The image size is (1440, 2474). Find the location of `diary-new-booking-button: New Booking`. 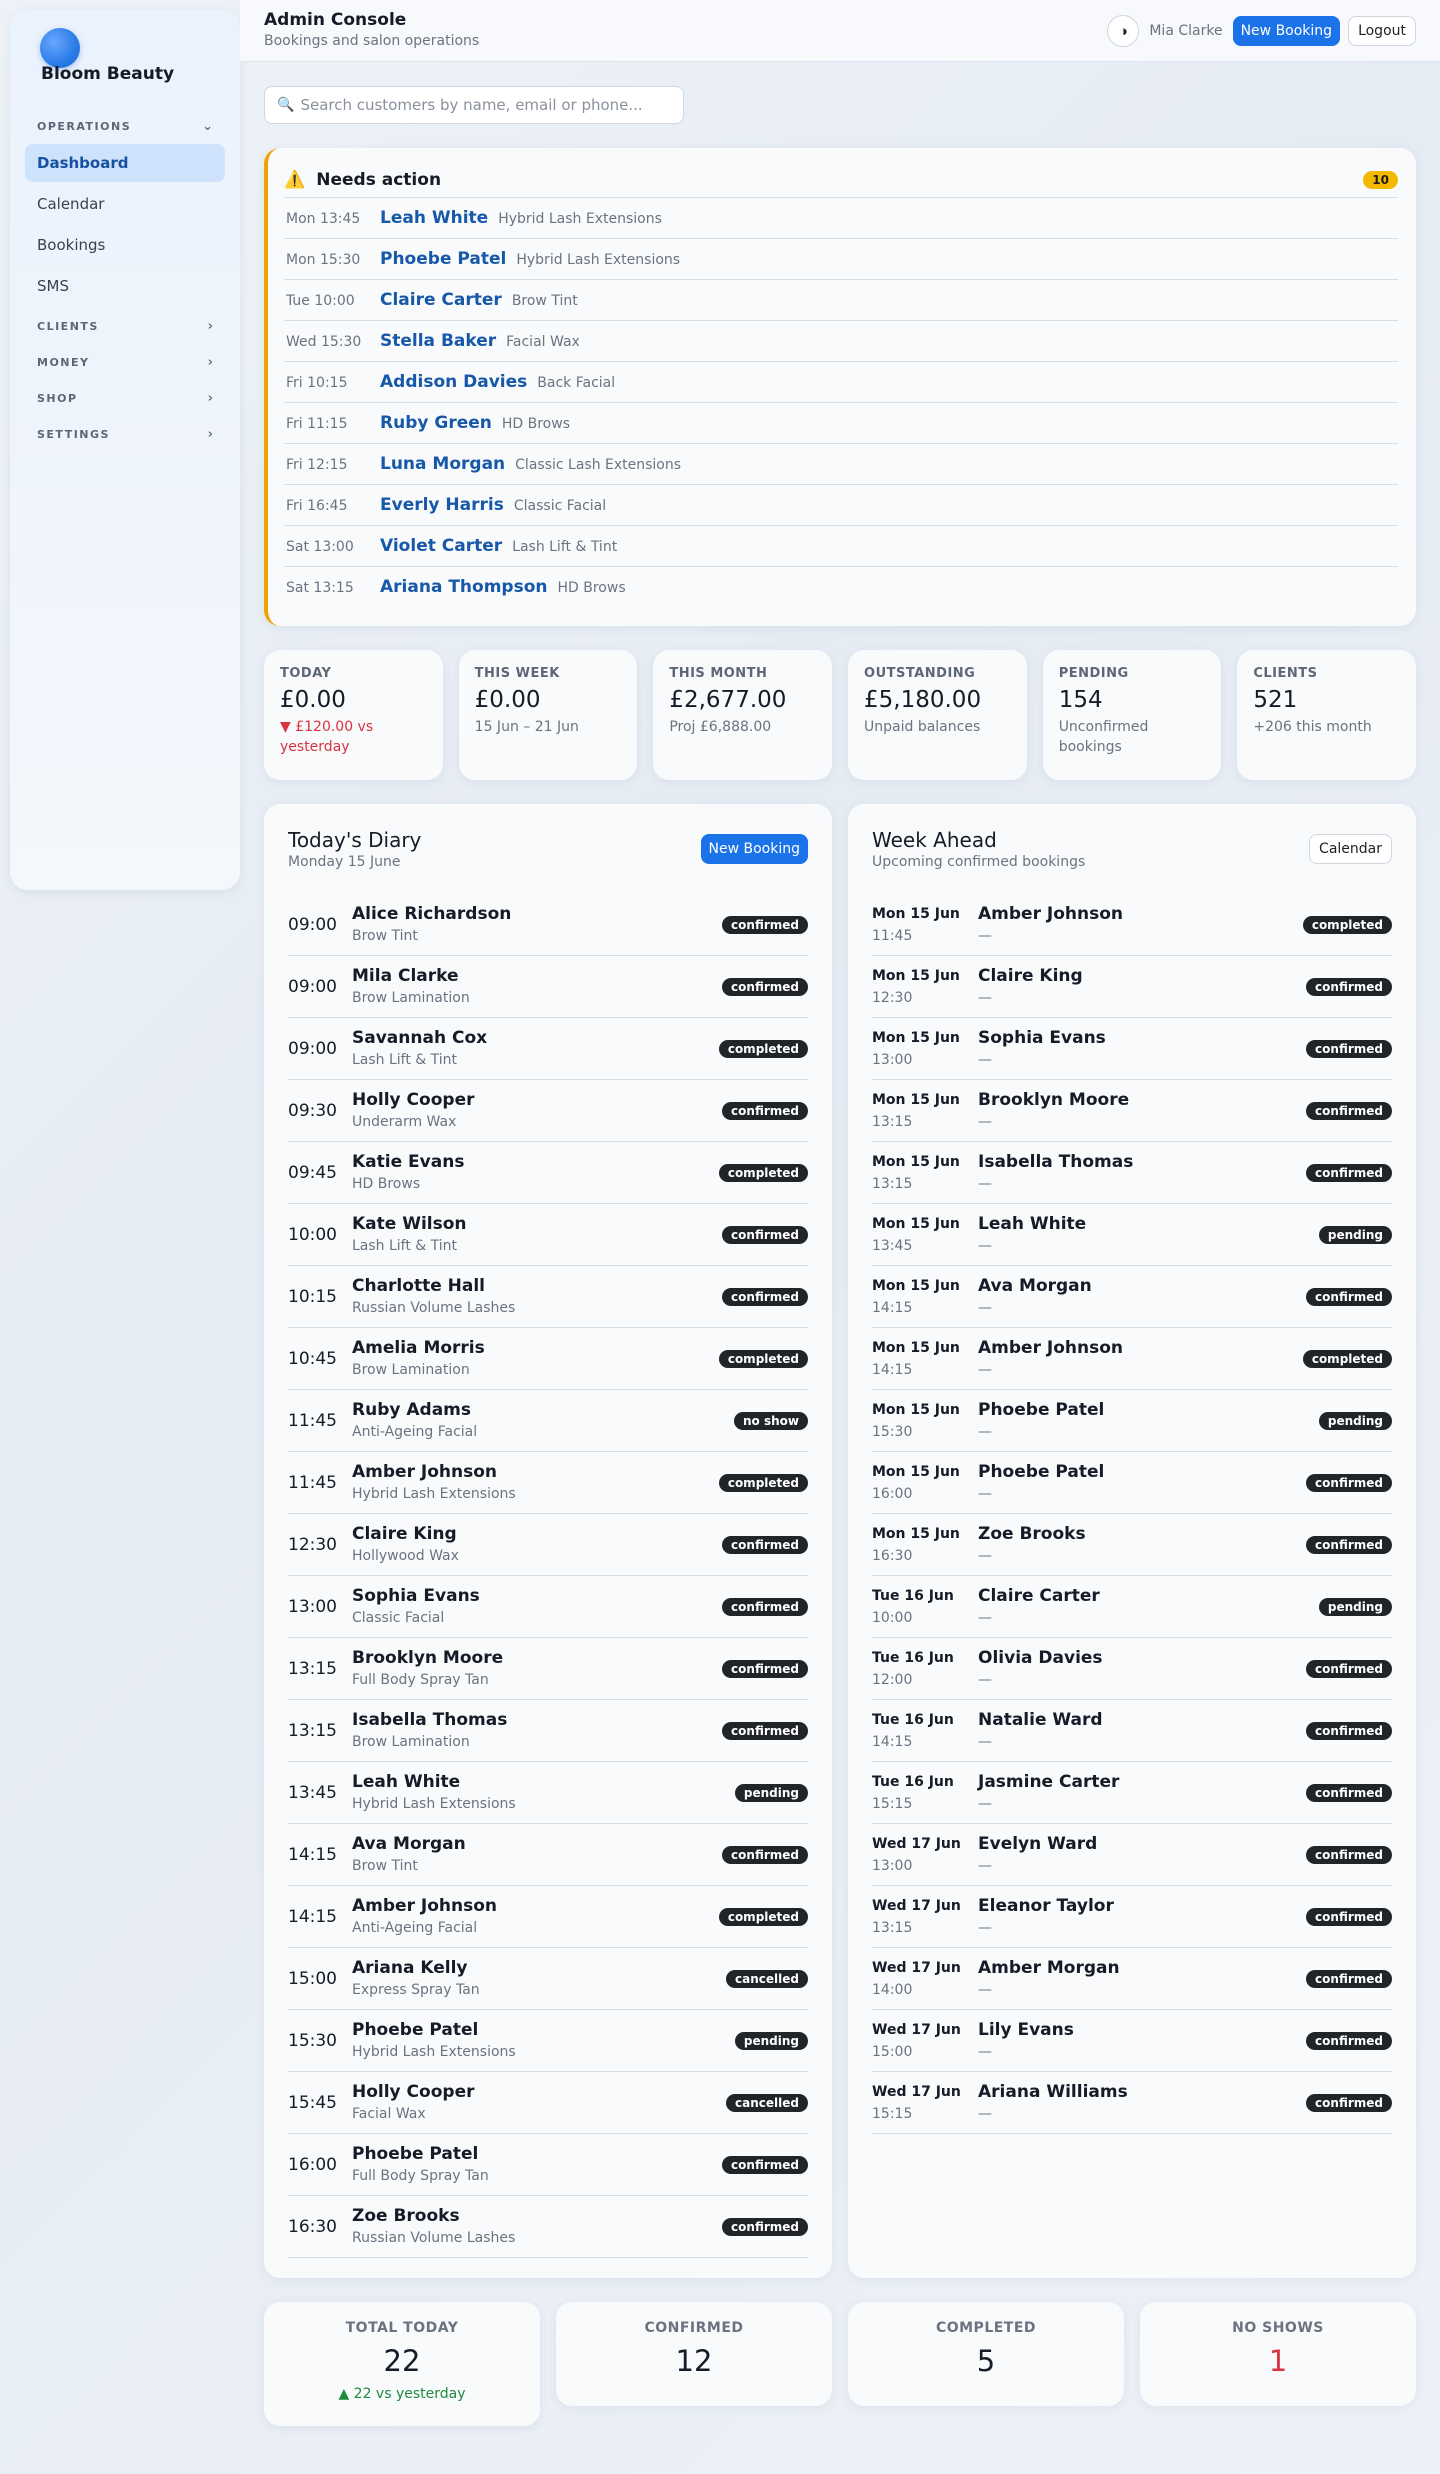

diary-new-booking-button: New Booking is located at coordinates (754, 849).